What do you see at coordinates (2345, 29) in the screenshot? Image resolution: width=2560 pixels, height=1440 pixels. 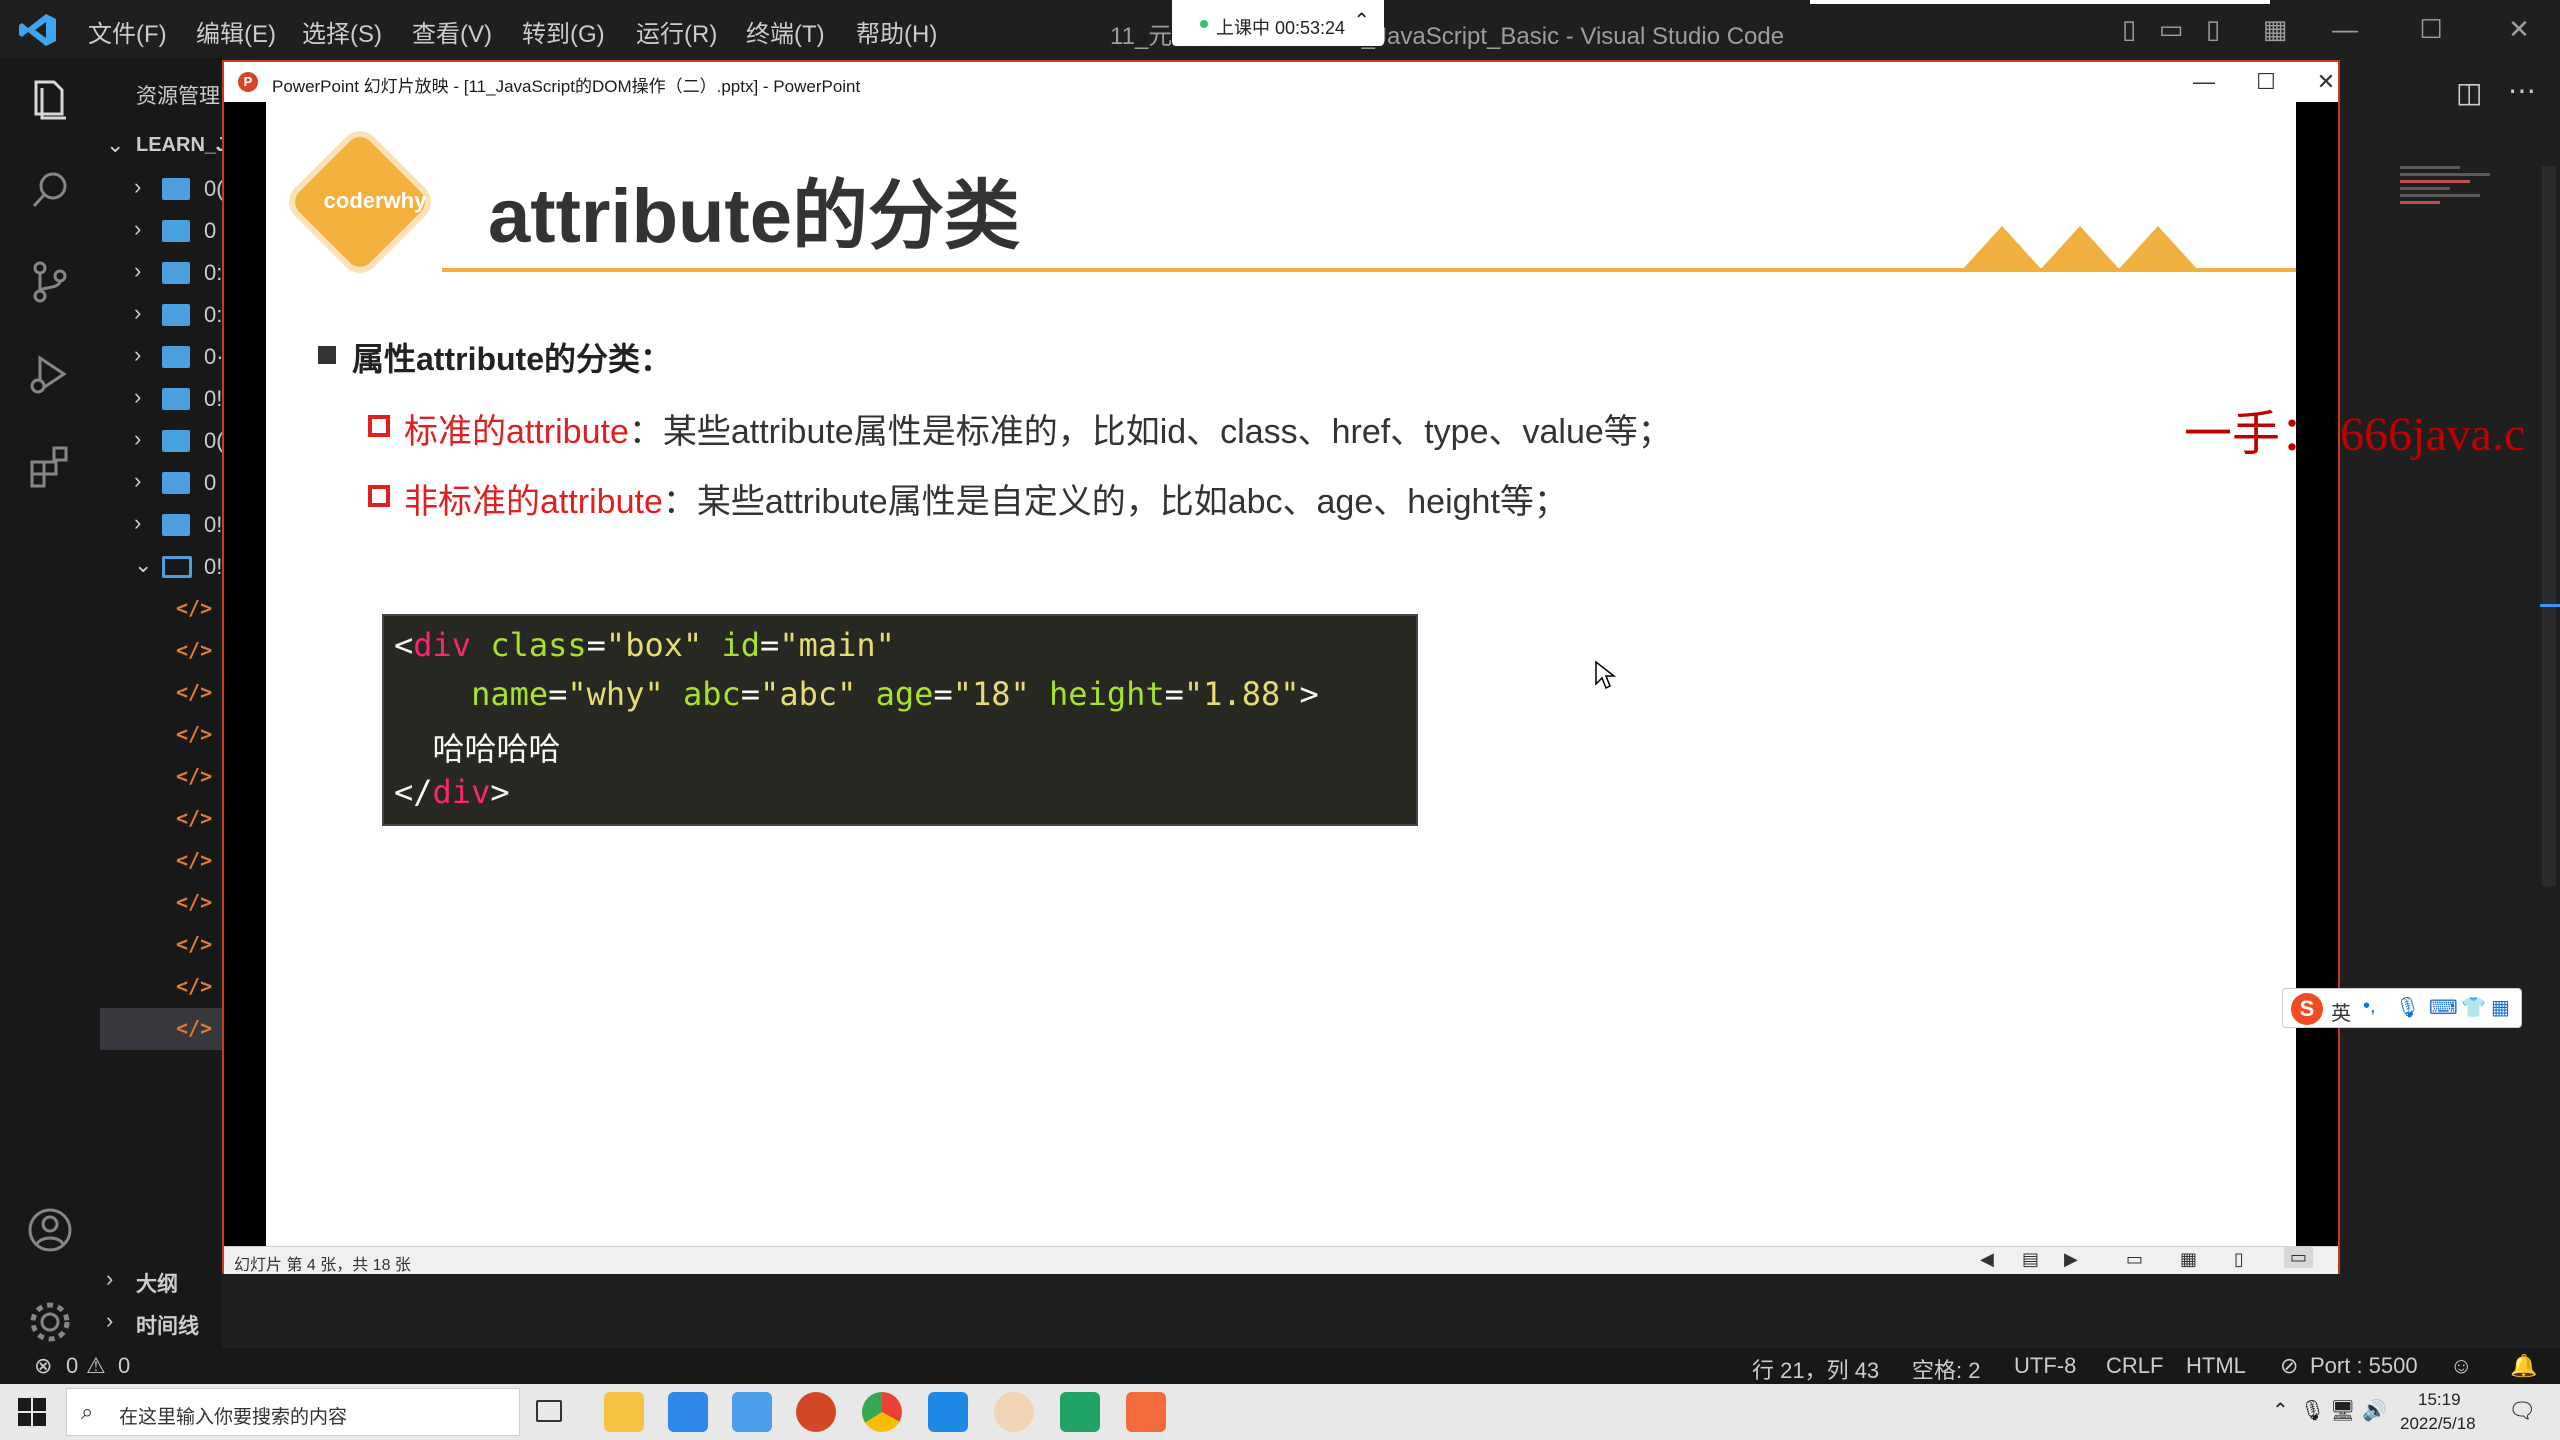 I see `minimize-icon: —` at bounding box center [2345, 29].